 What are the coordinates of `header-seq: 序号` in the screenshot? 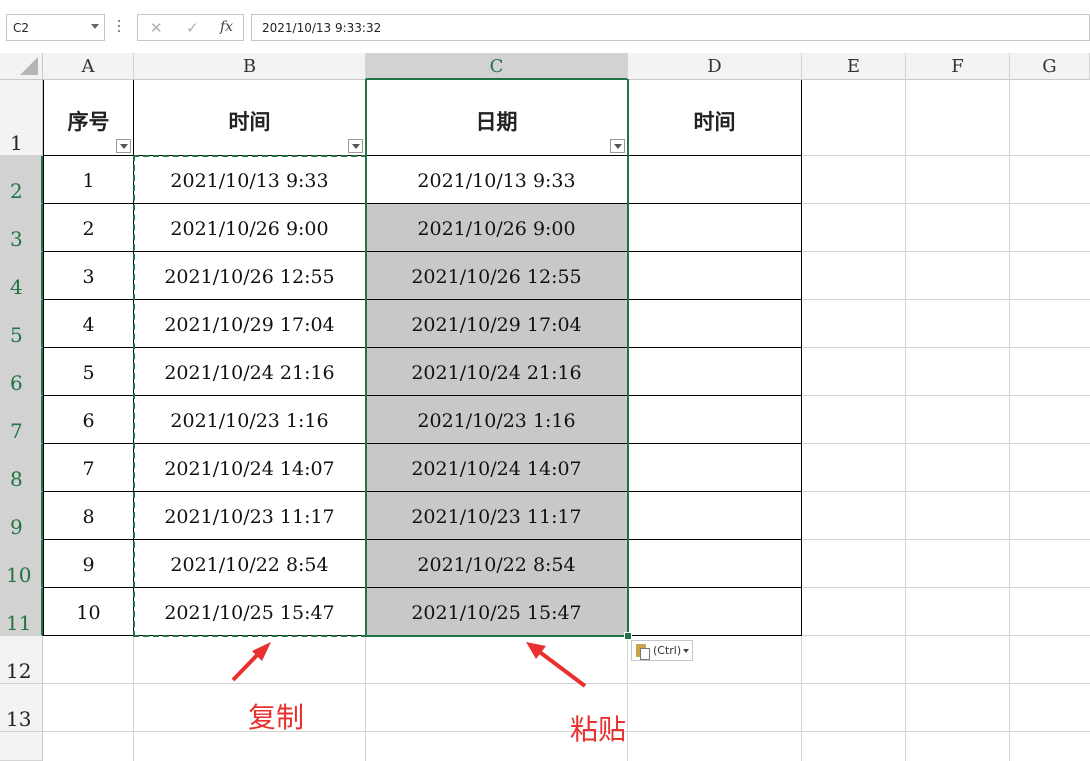 It's located at (88, 121).